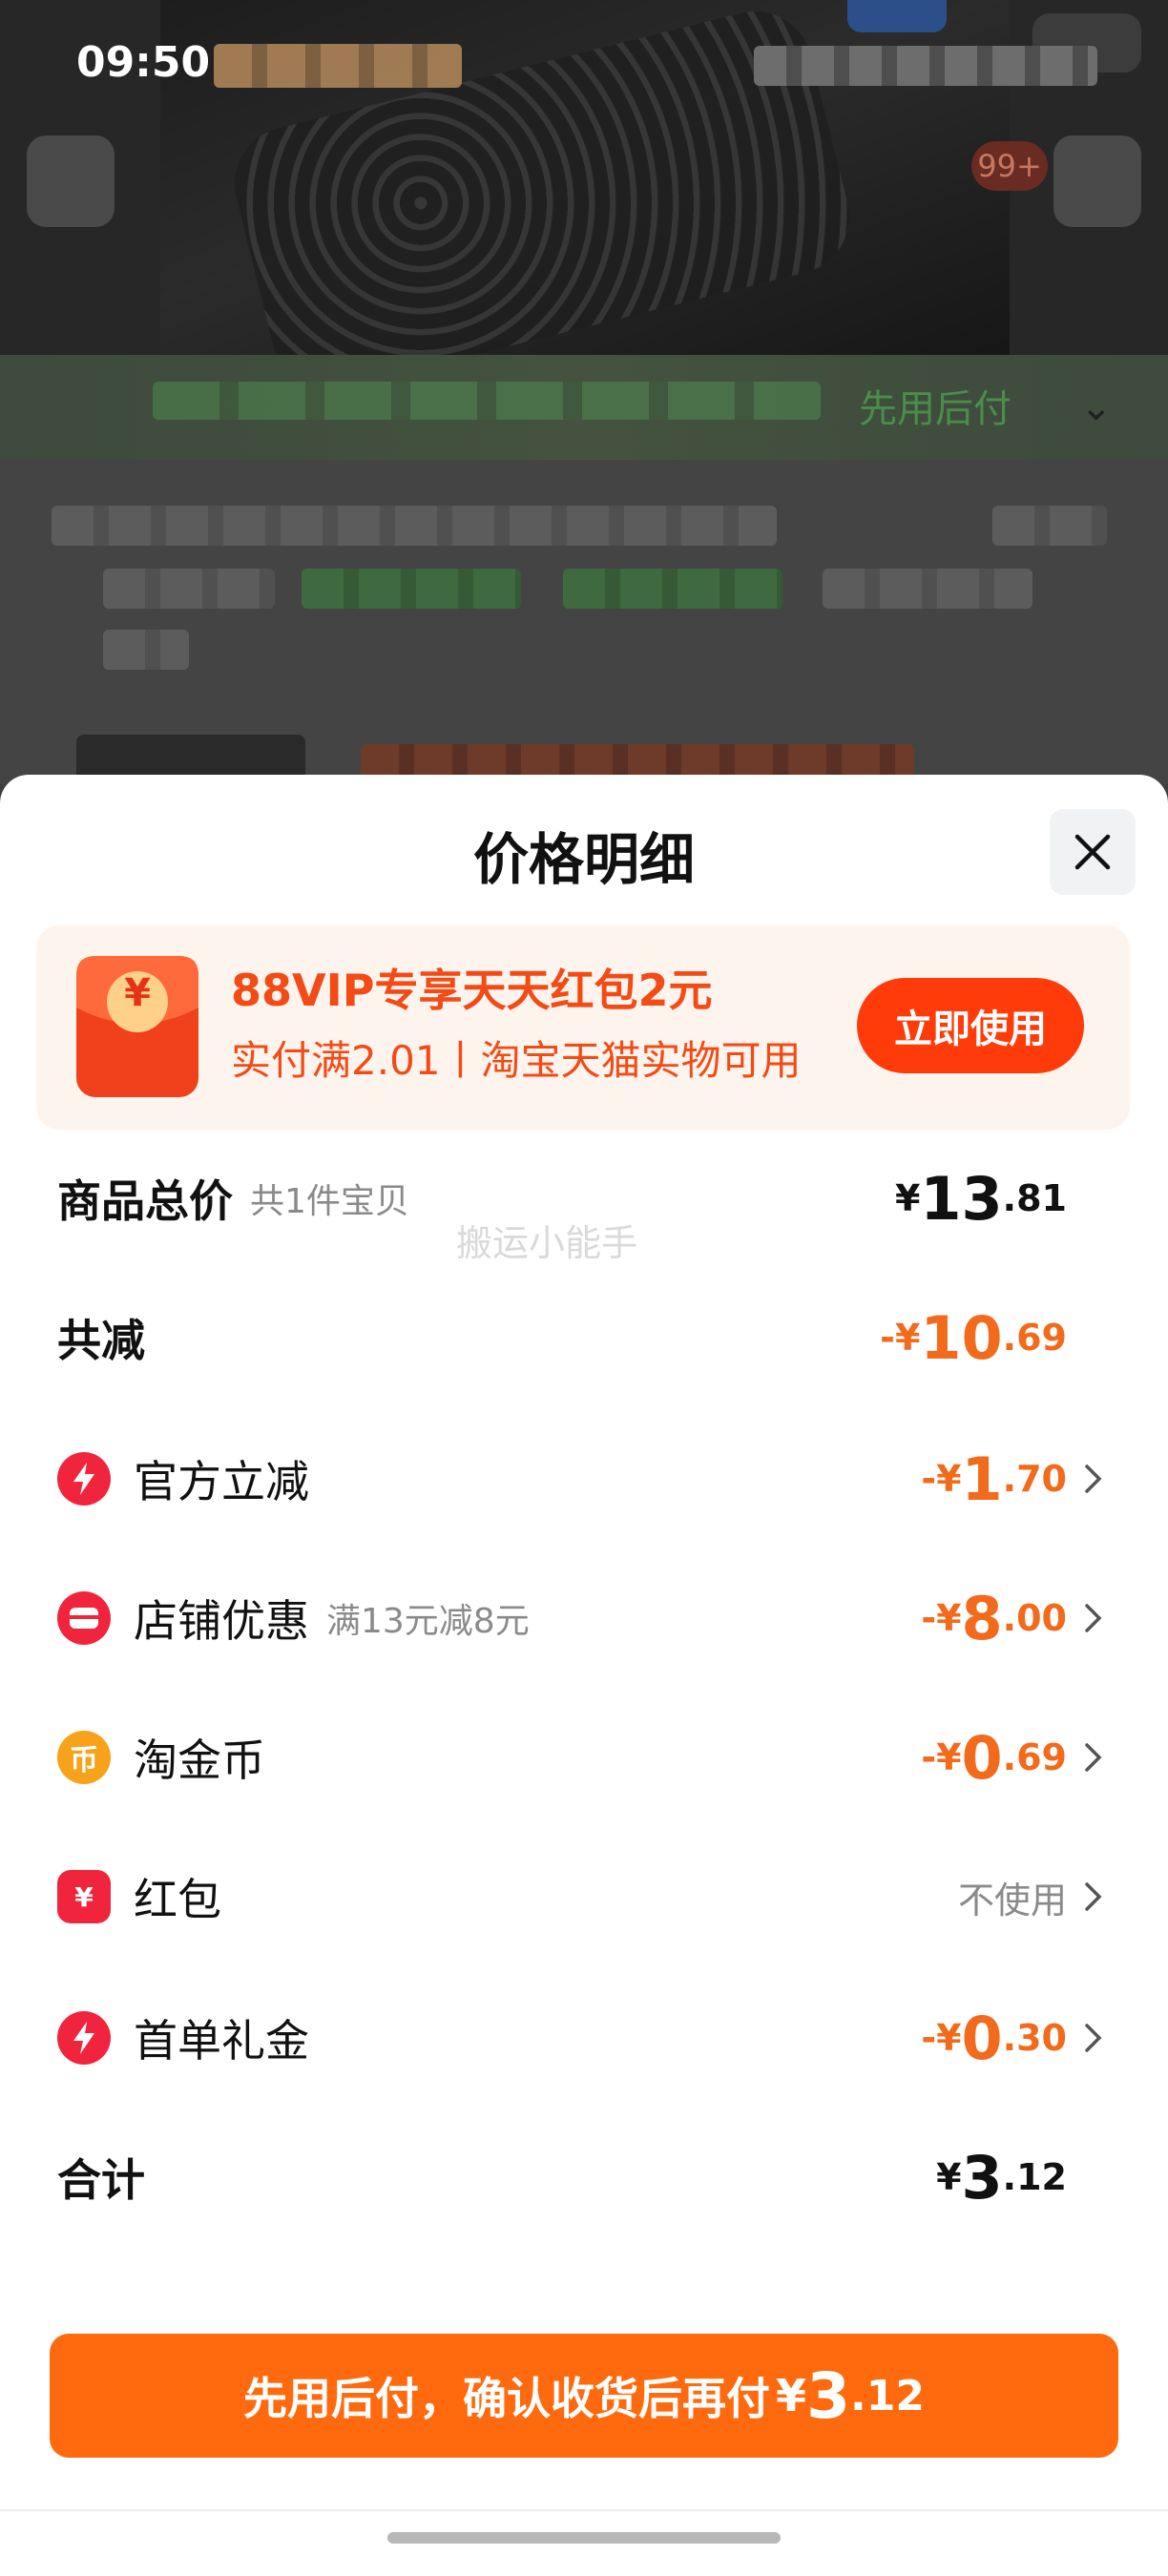 This screenshot has width=1168, height=2576. What do you see at coordinates (897, 16) in the screenshot?
I see `blurred-badge` at bounding box center [897, 16].